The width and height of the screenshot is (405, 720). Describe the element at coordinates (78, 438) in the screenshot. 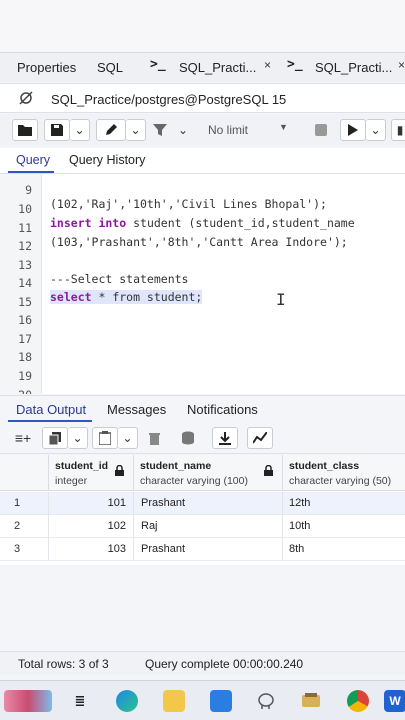

I see `copy-dropdown-button: ⌄` at that location.